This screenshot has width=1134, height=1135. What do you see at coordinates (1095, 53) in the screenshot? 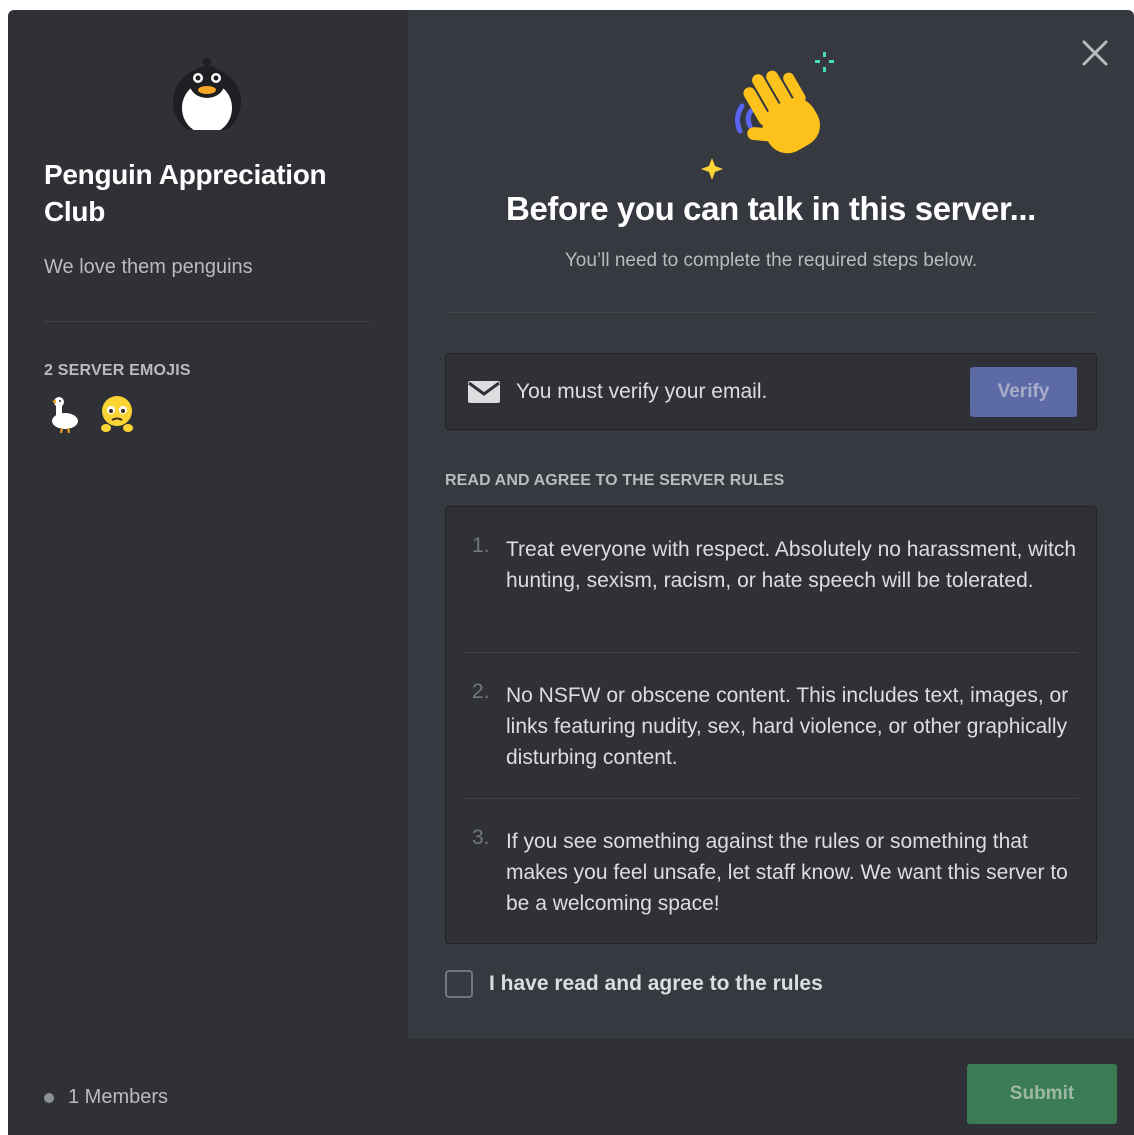
I see `close-icon` at bounding box center [1095, 53].